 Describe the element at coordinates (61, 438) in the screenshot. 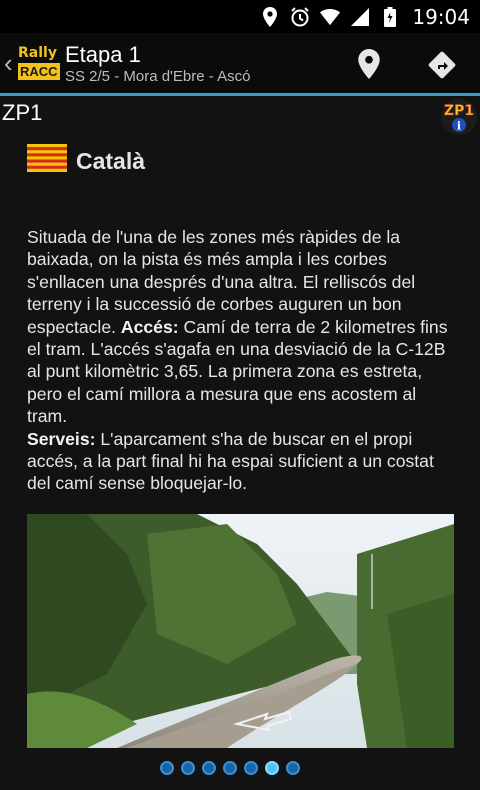

I see `services-label: Serveis:` at that location.